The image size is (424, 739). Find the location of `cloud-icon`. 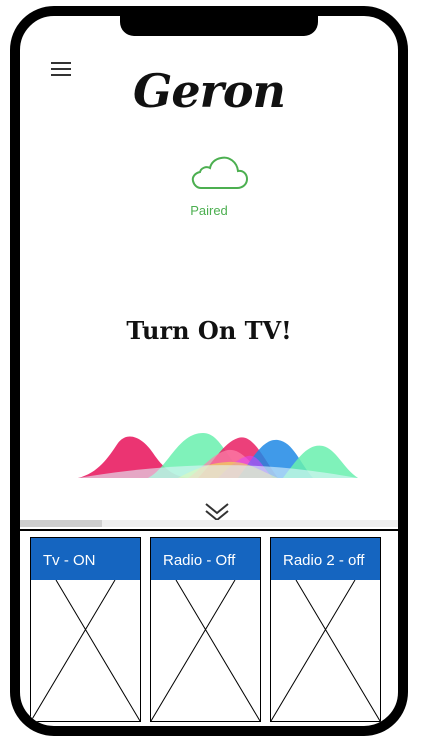

cloud-icon is located at coordinates (220, 172).